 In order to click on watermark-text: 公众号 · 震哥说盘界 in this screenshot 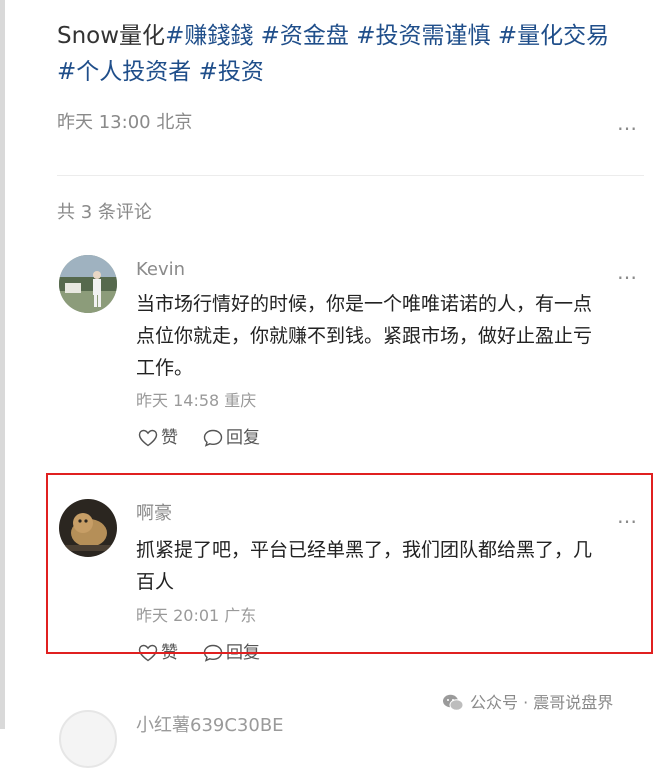, I will do `click(542, 702)`.